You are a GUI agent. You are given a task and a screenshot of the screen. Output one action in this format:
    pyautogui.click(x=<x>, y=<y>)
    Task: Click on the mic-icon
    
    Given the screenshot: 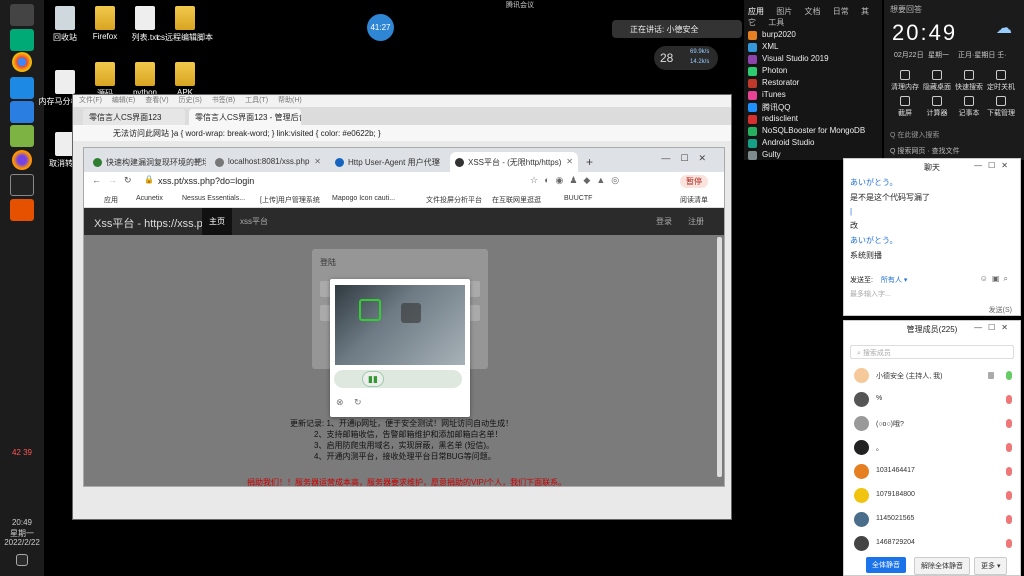 What is the action you would take?
    pyautogui.click(x=1009, y=375)
    